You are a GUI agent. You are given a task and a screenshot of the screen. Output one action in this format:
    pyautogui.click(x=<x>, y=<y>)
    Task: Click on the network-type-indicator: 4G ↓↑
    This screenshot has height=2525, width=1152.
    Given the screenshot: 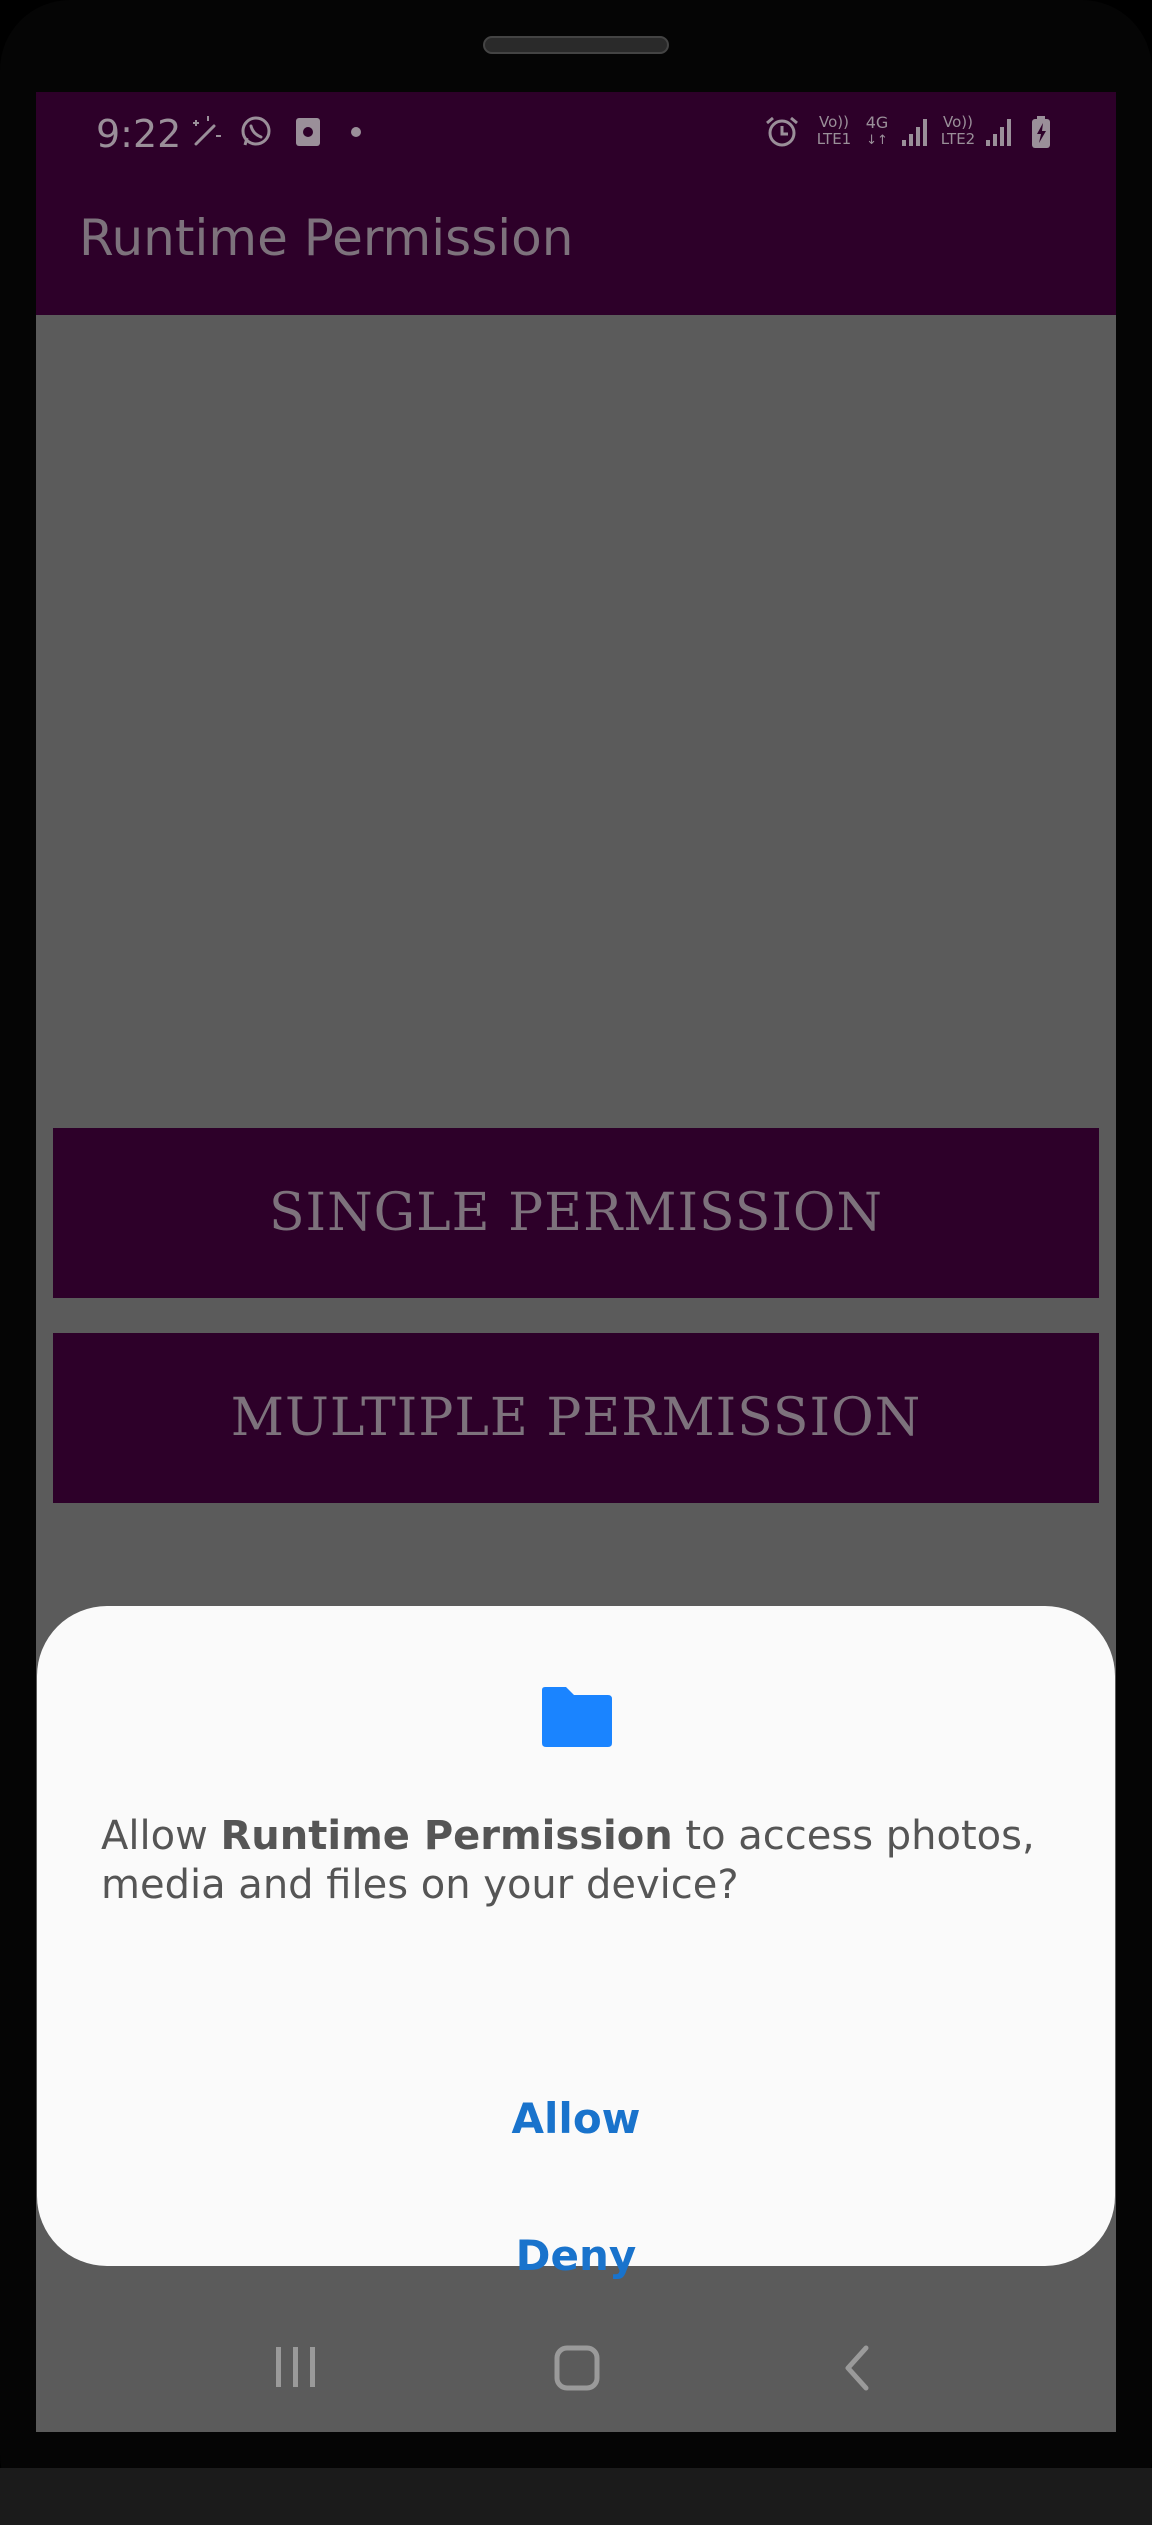 What is the action you would take?
    pyautogui.click(x=877, y=132)
    